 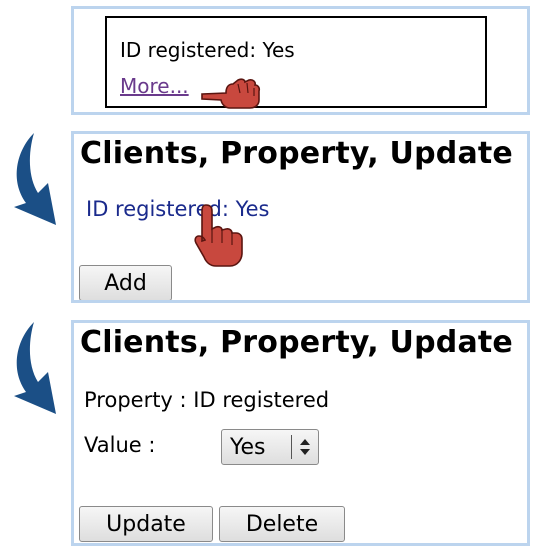 What do you see at coordinates (207, 50) in the screenshot?
I see `tooltip-text: ID registered: Yes` at bounding box center [207, 50].